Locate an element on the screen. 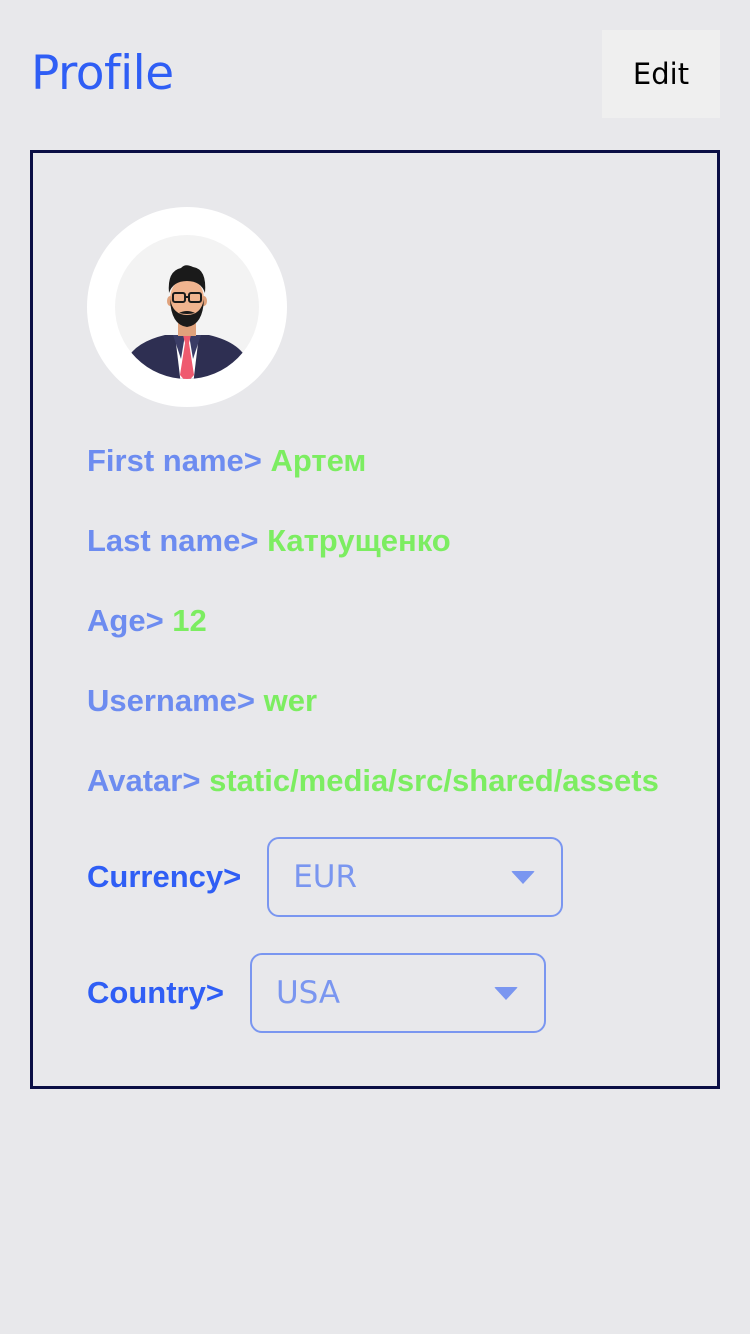  page-title: Profile is located at coordinates (102, 73).